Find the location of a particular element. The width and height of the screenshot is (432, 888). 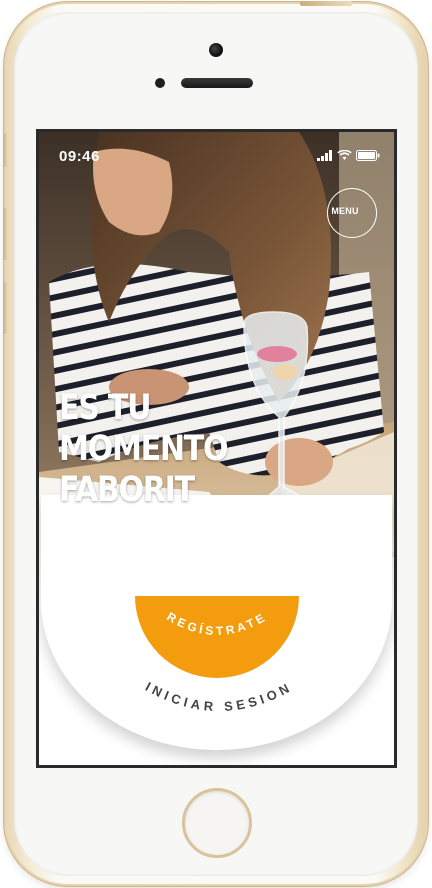

phone-volume-up-button is located at coordinates (5, 234).